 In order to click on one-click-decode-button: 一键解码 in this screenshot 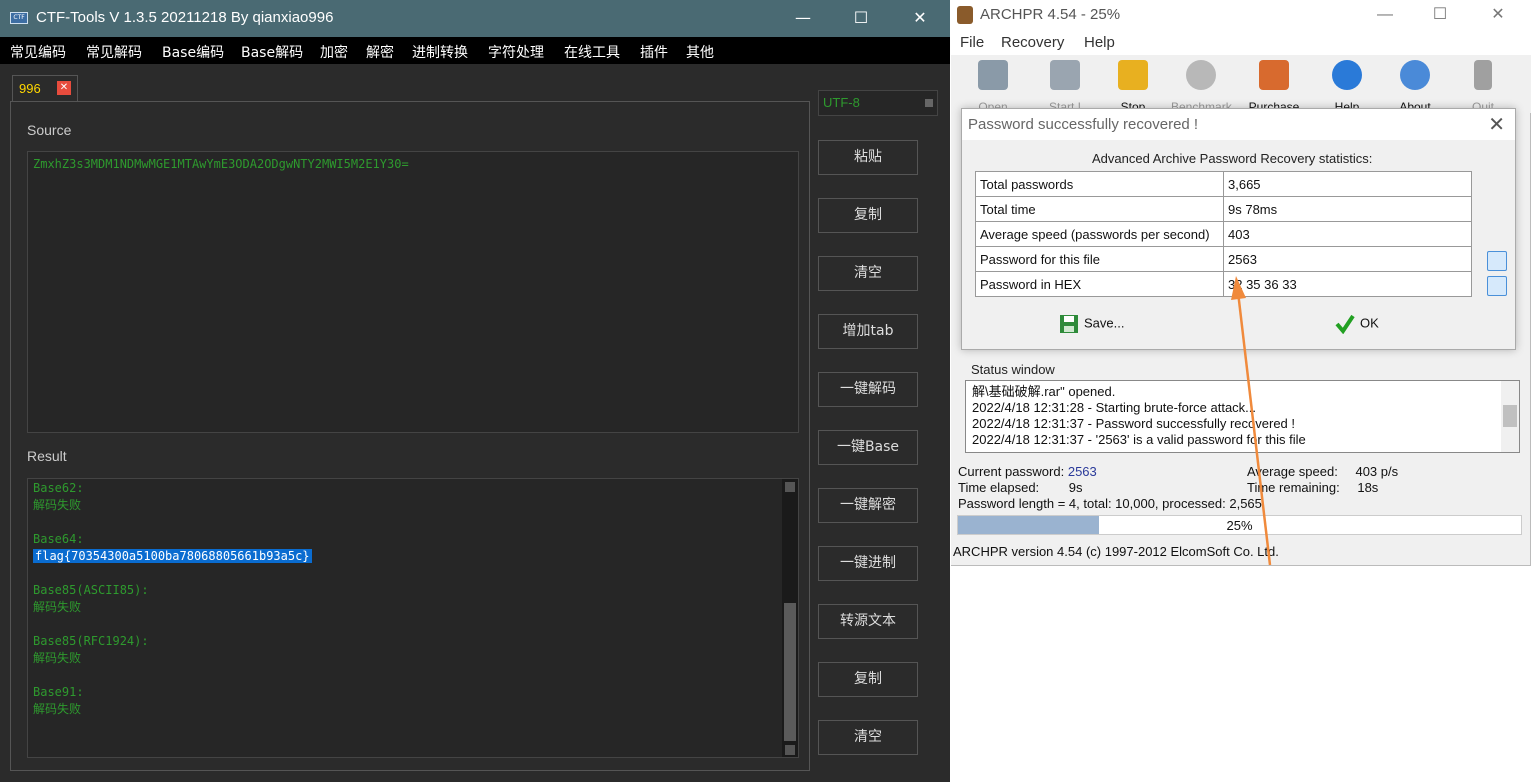, I will do `click(868, 389)`.